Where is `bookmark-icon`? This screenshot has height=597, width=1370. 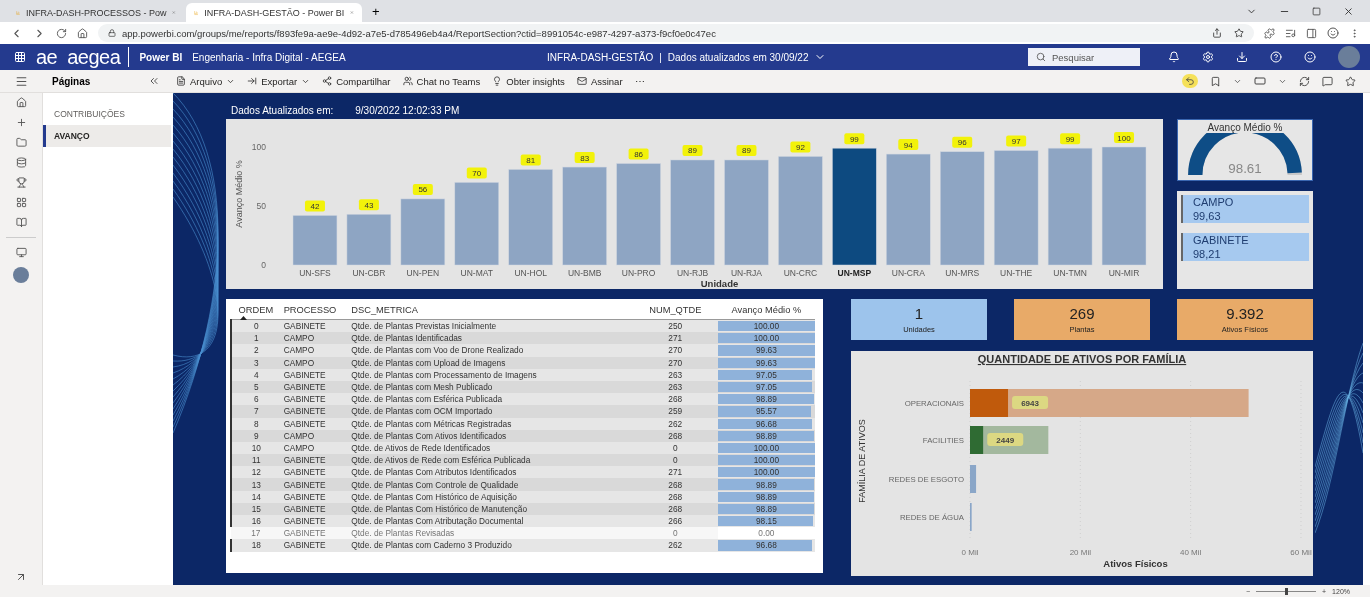
bookmark-icon is located at coordinates (1215, 81).